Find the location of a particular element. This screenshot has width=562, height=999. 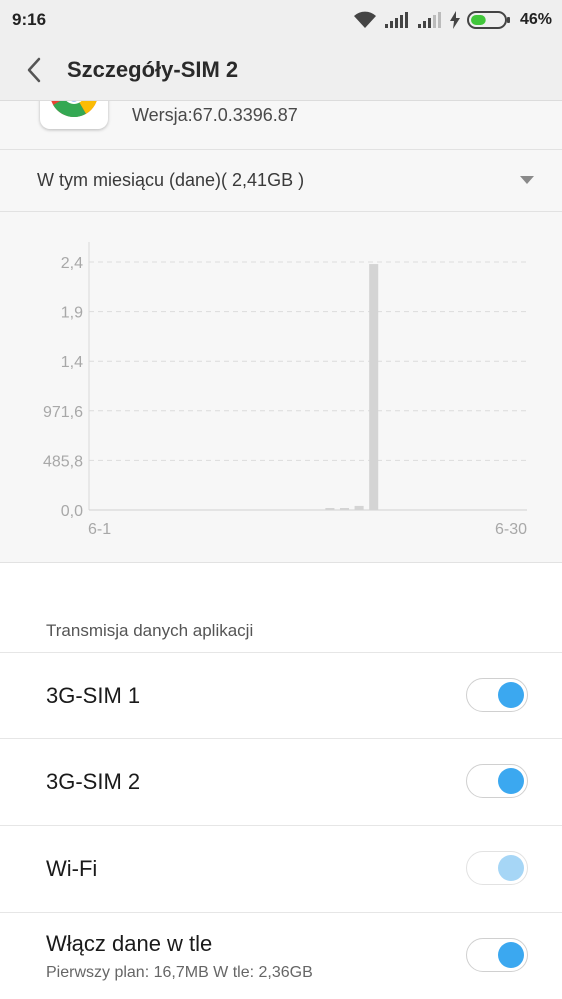

chrome-app-icon is located at coordinates (74, 115).